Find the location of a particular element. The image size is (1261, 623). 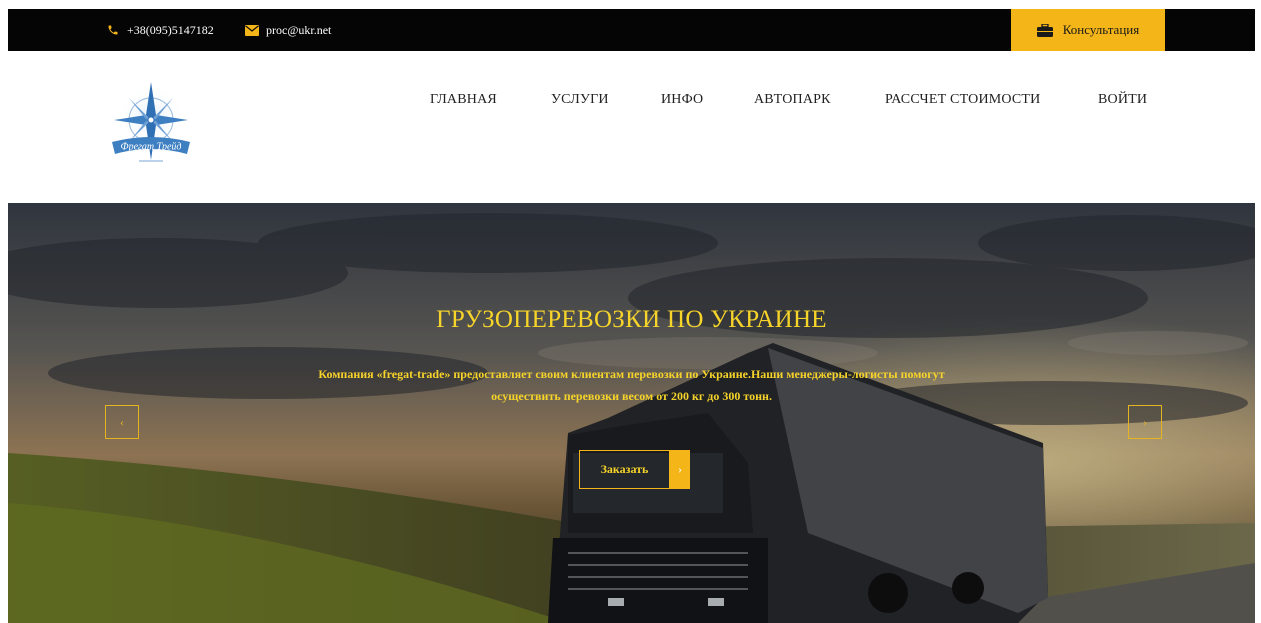

nav-item-home: ГЛАВНАЯ is located at coordinates (463, 100).